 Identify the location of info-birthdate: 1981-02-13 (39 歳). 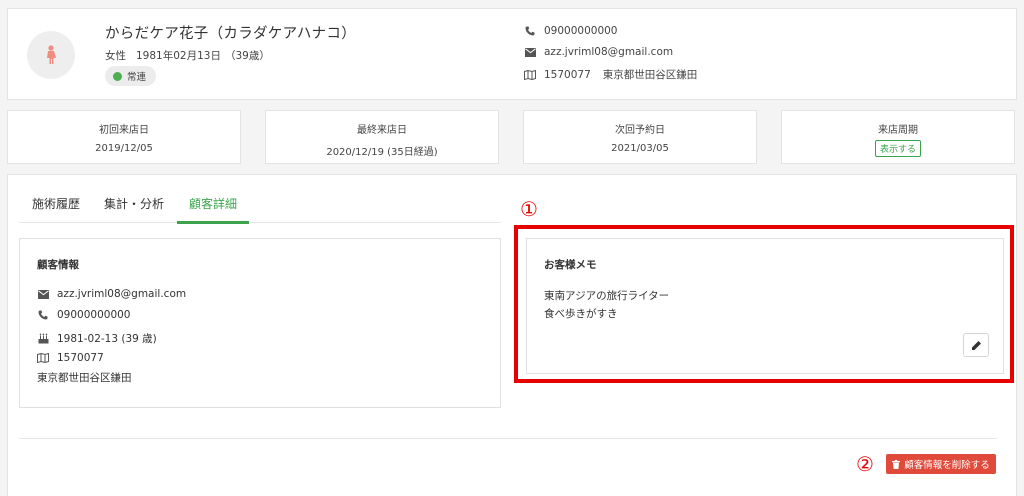
(97, 338).